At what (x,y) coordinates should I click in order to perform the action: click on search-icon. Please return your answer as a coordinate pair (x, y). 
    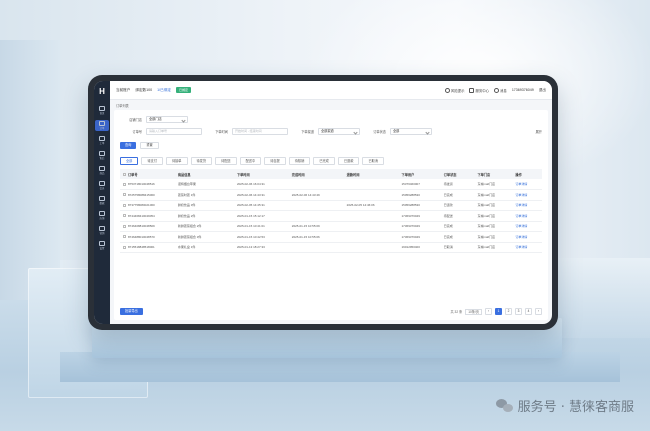
    Looking at the image, I should click on (447, 90).